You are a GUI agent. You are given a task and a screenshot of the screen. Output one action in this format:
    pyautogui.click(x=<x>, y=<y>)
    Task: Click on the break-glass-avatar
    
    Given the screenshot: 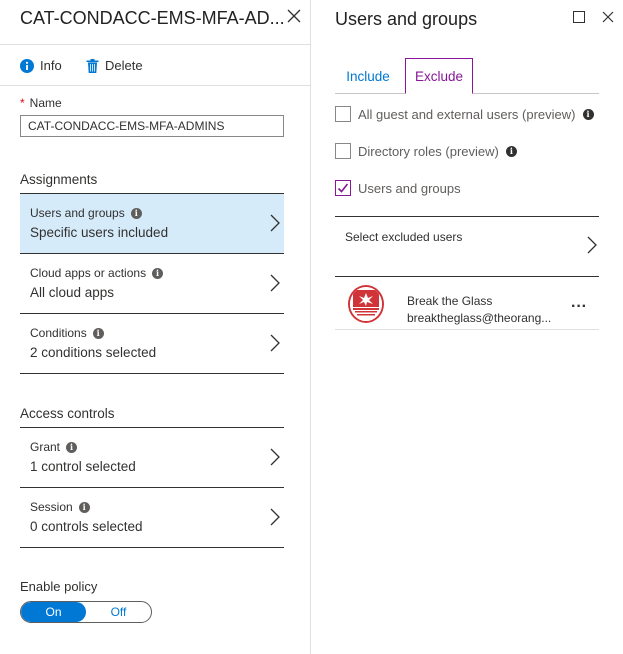 What is the action you would take?
    pyautogui.click(x=366, y=304)
    